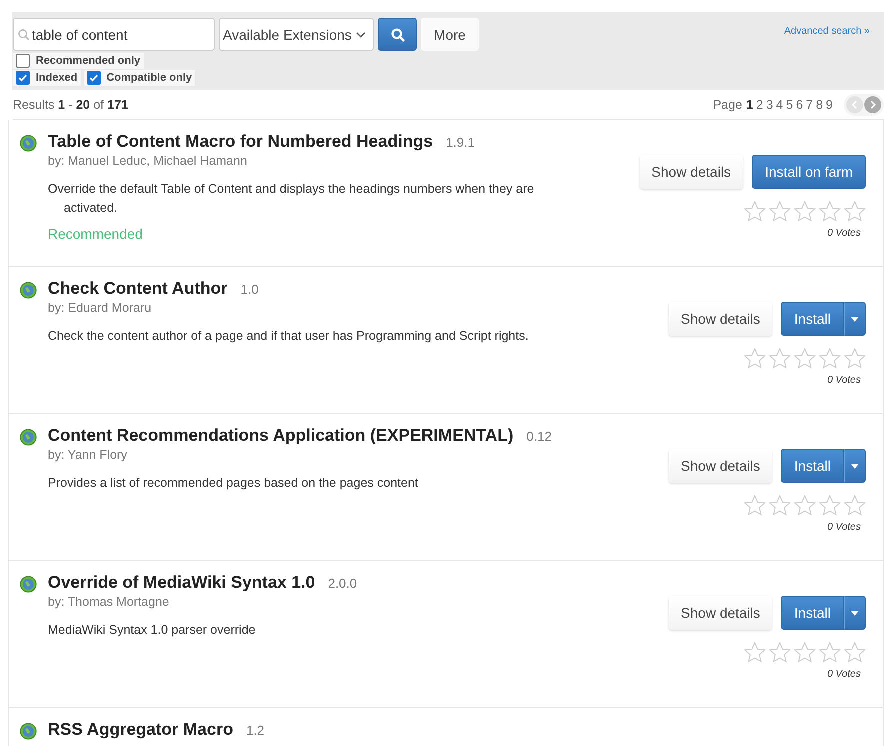 This screenshot has width=891, height=746. I want to click on chevron-down-icon, so click(361, 35).